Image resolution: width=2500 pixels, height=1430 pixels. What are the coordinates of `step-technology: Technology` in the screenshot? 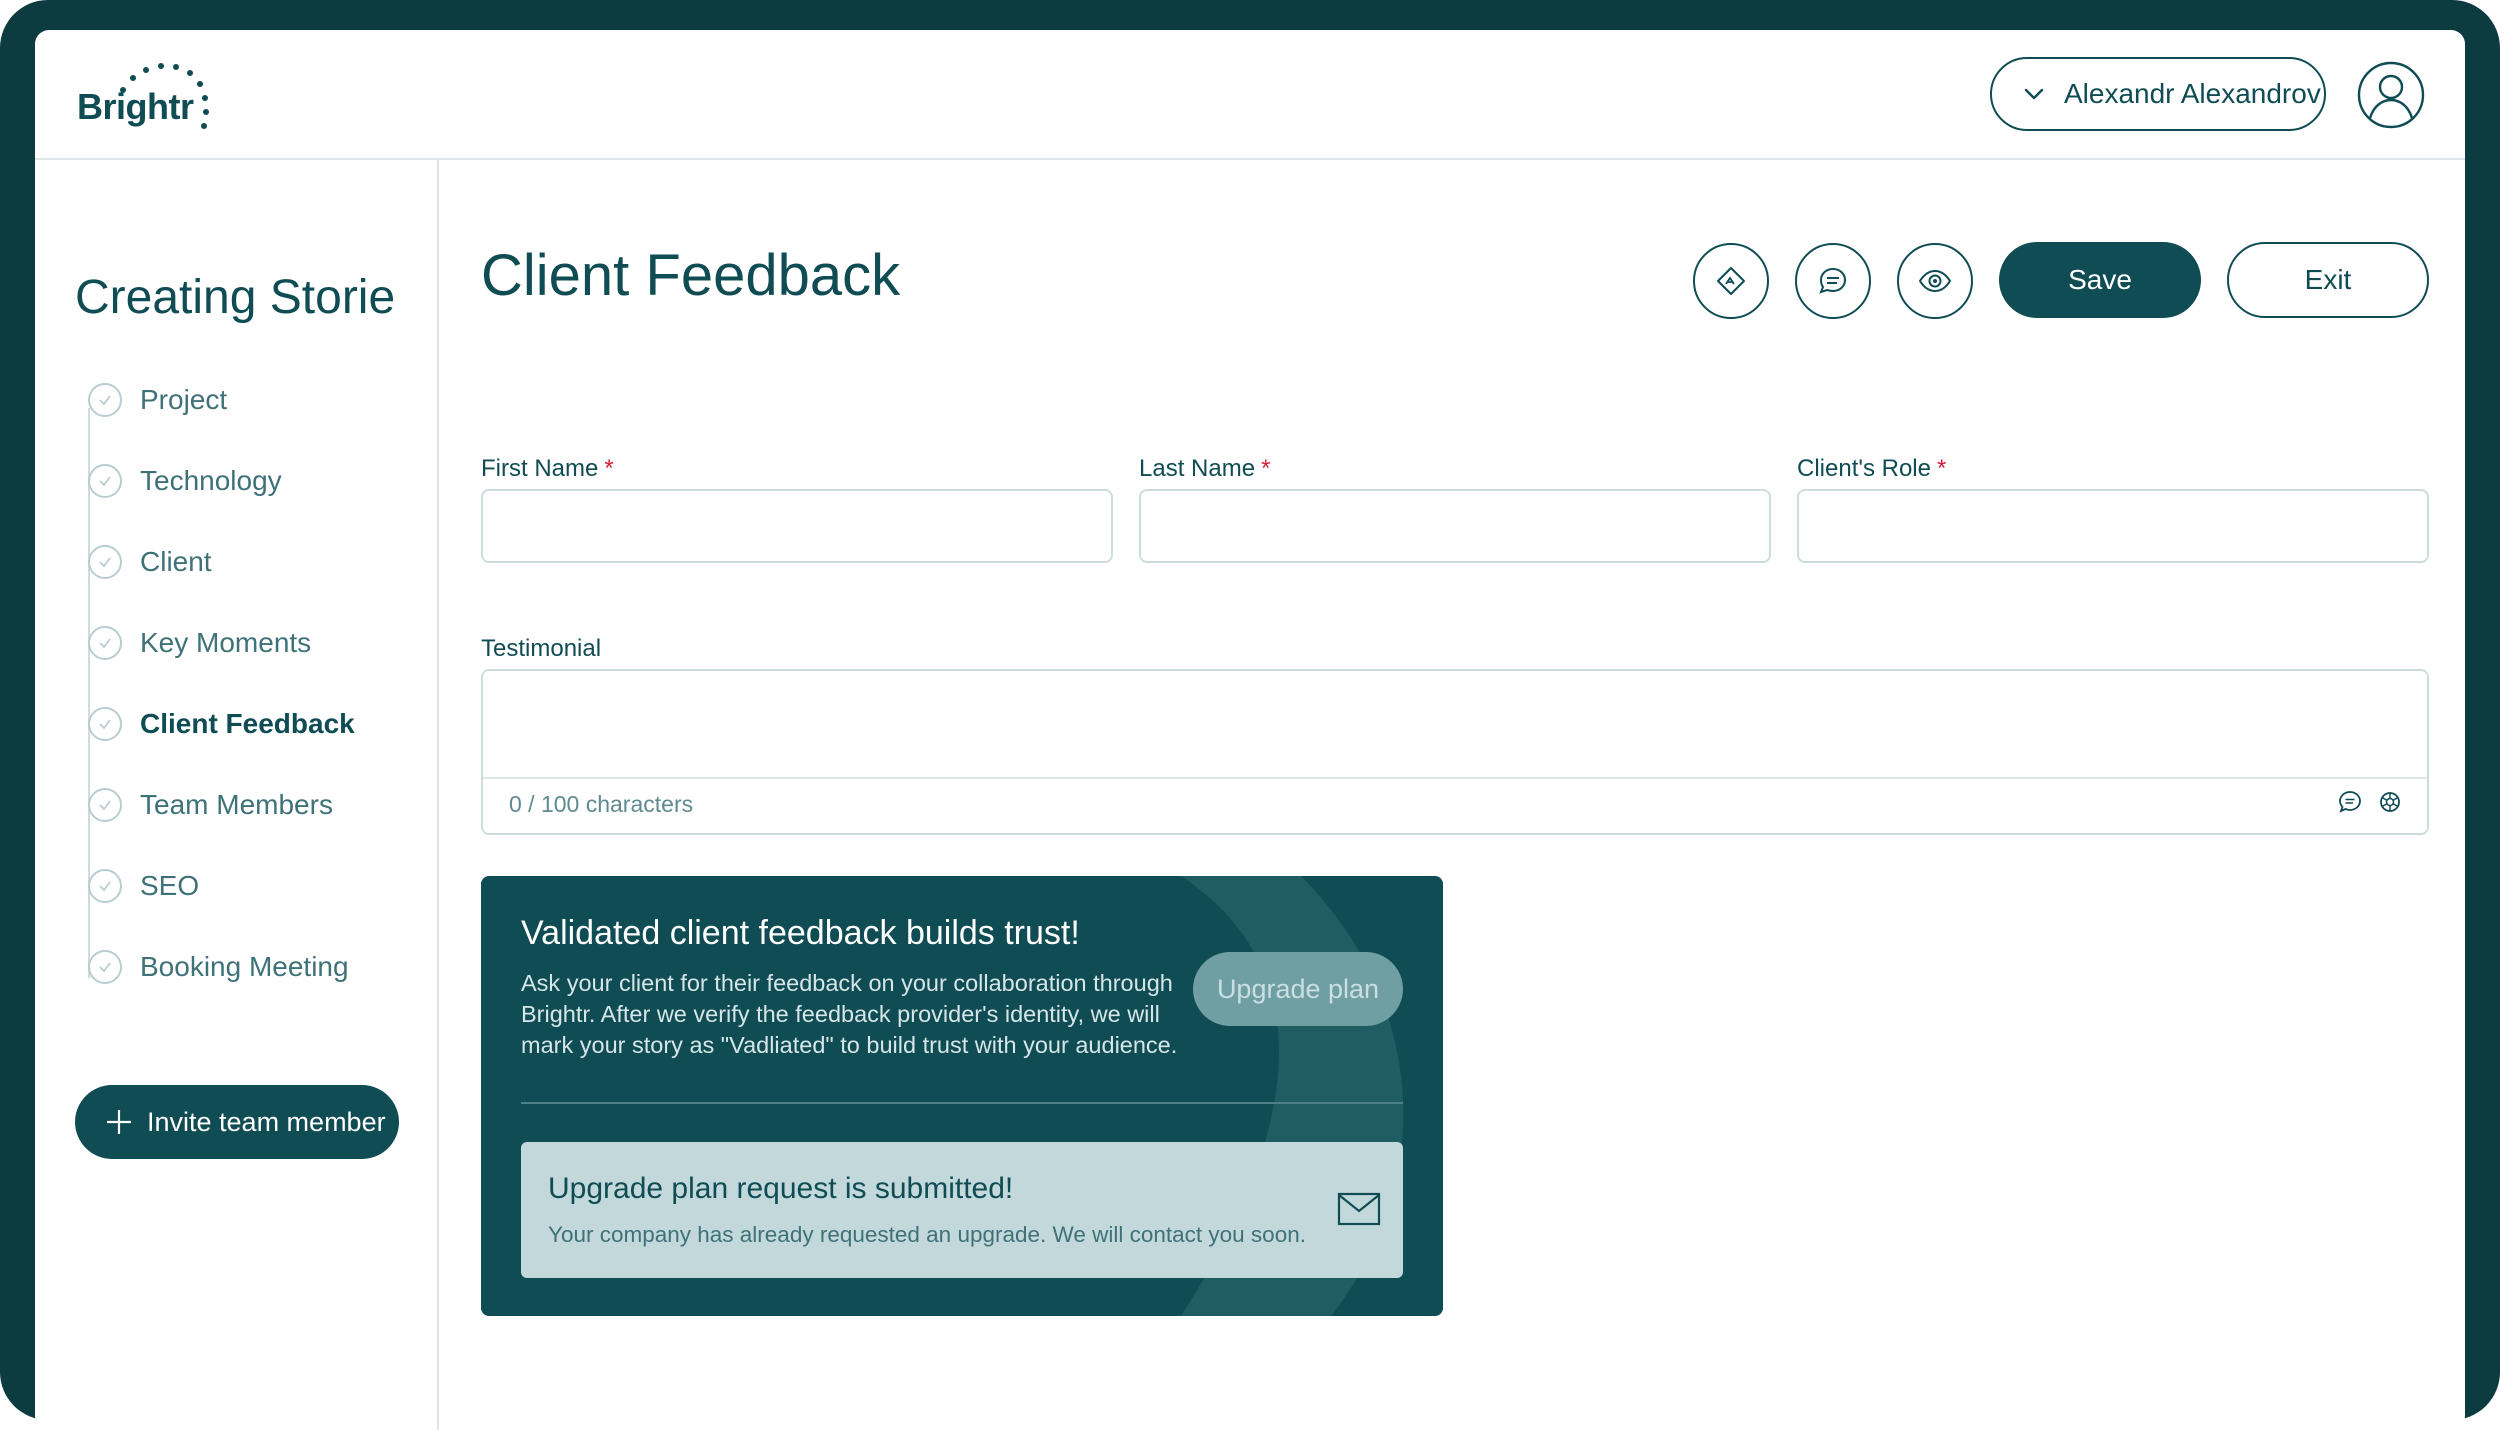 It's located at (185, 481).